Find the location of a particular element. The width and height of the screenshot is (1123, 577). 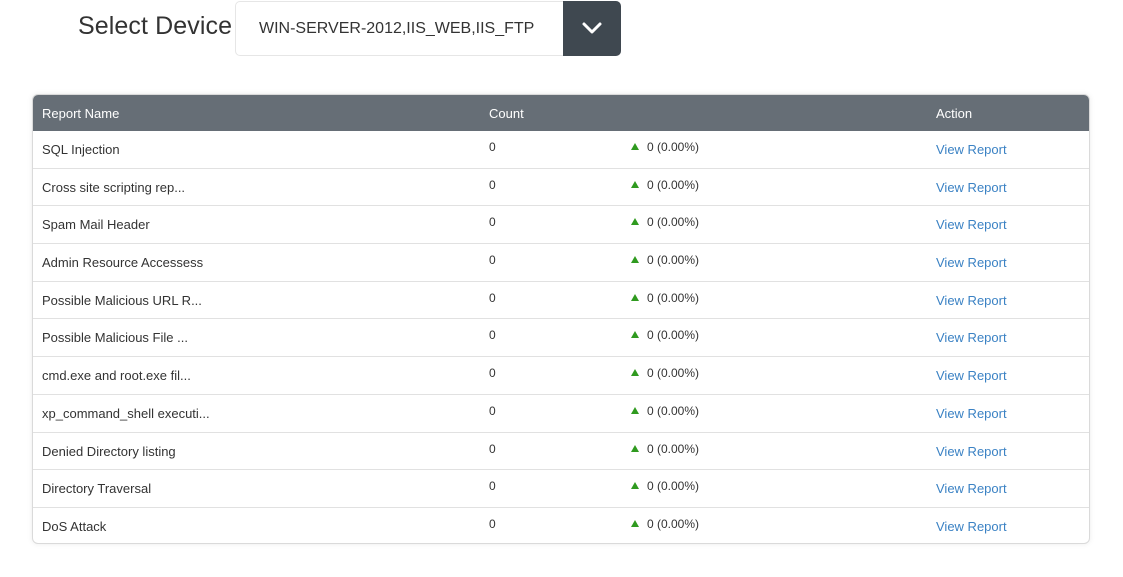

table-row: DoS Attack 0 0 (0.00%) View Report is located at coordinates (561, 525).